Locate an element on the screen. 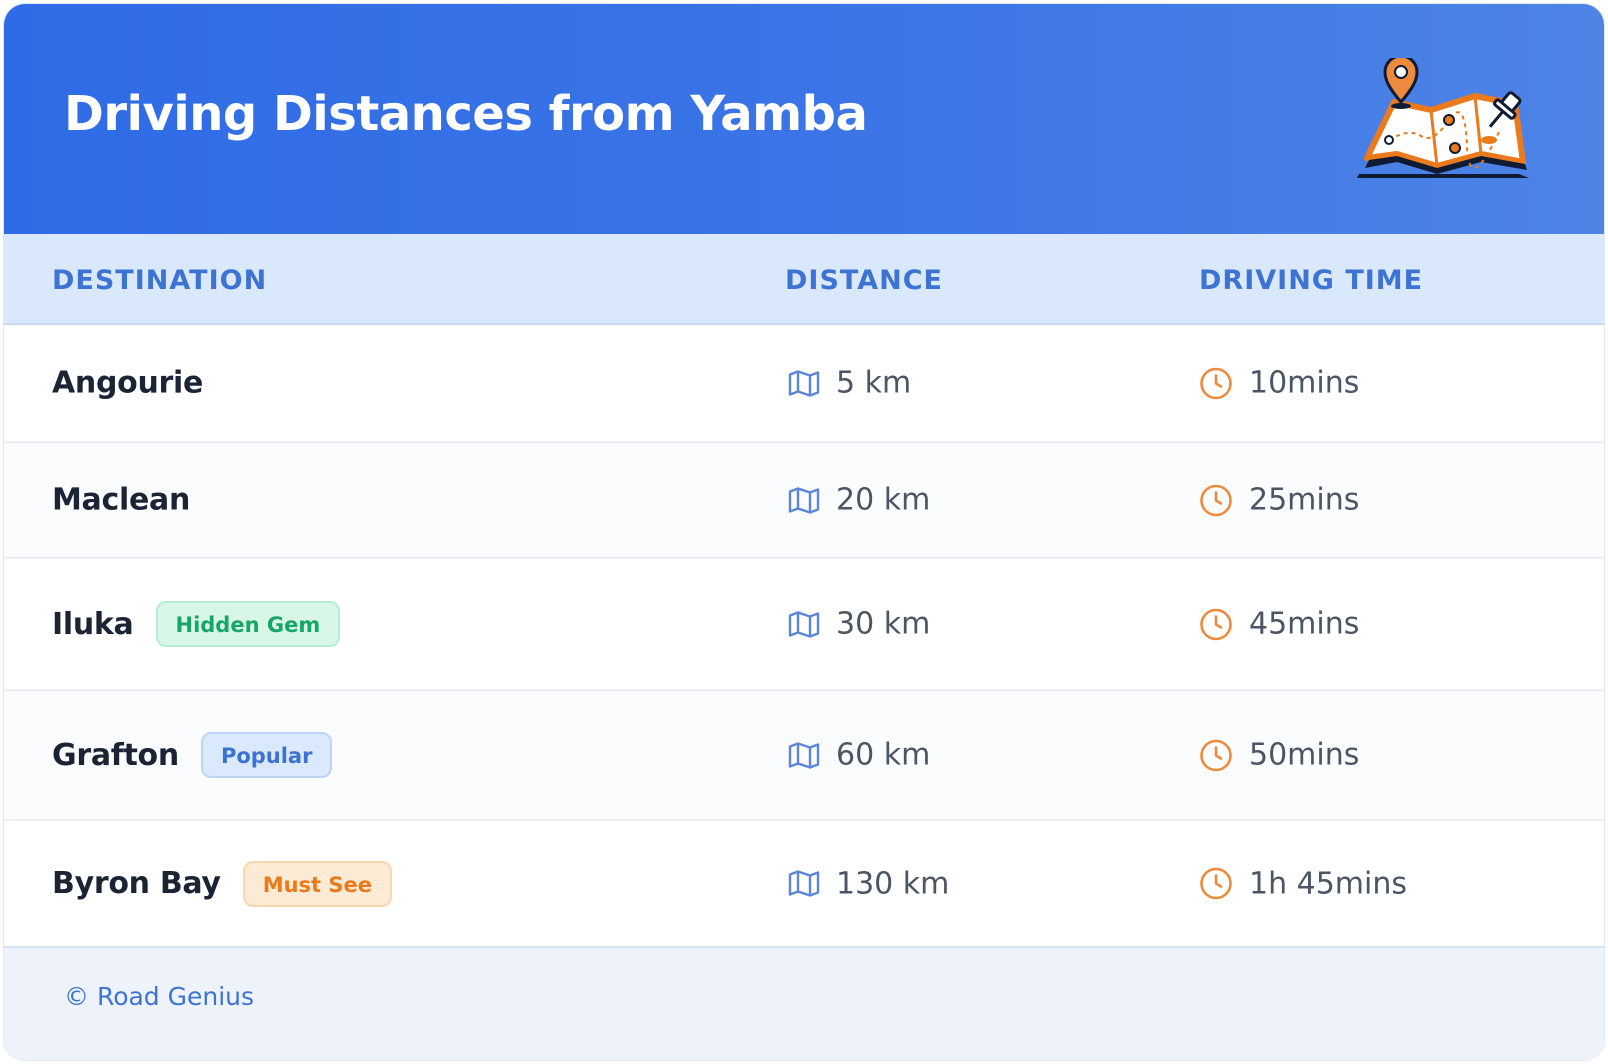  column-header-destination: DESTINATION is located at coordinates (160, 280).